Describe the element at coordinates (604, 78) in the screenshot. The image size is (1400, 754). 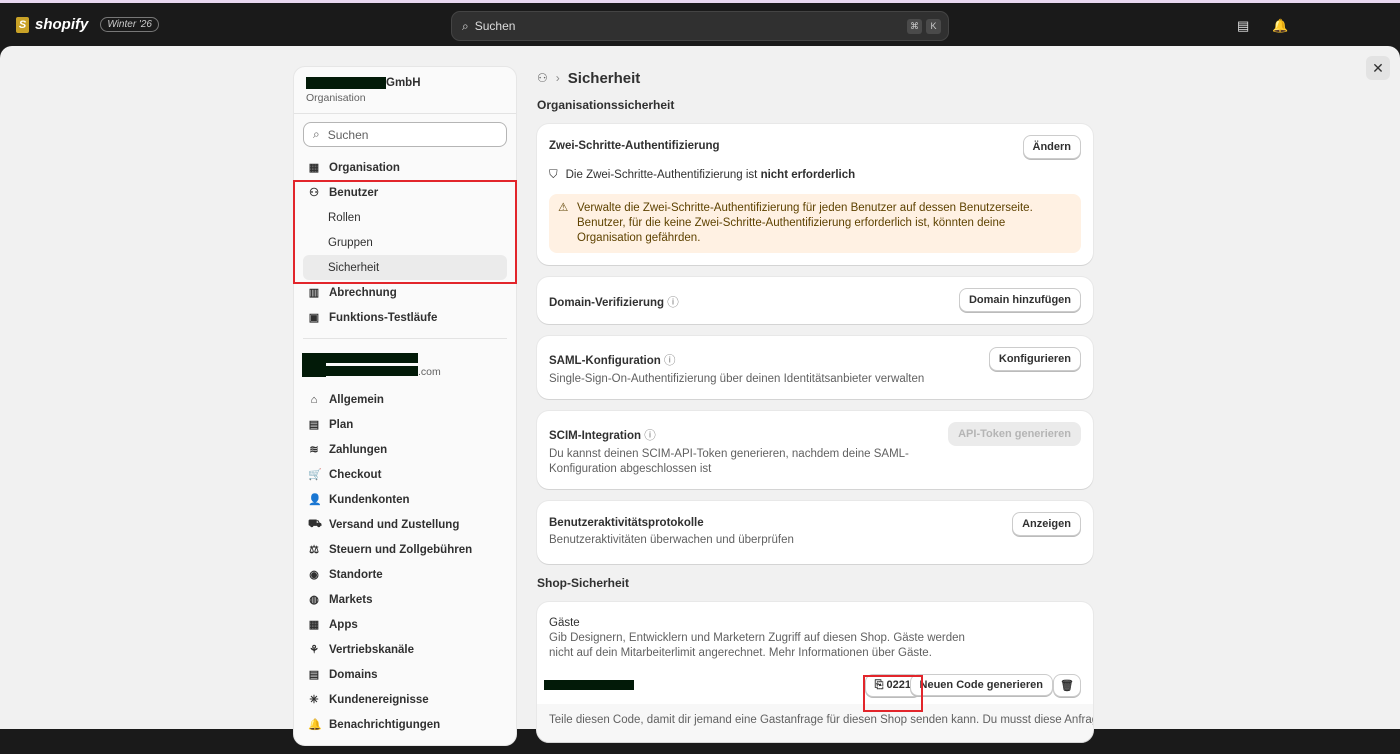
I see `page-title: Sicherheit` at that location.